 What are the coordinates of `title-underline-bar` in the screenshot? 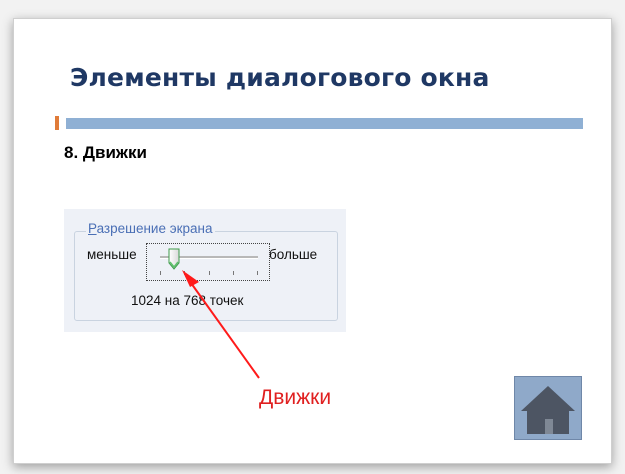 It's located at (324, 123).